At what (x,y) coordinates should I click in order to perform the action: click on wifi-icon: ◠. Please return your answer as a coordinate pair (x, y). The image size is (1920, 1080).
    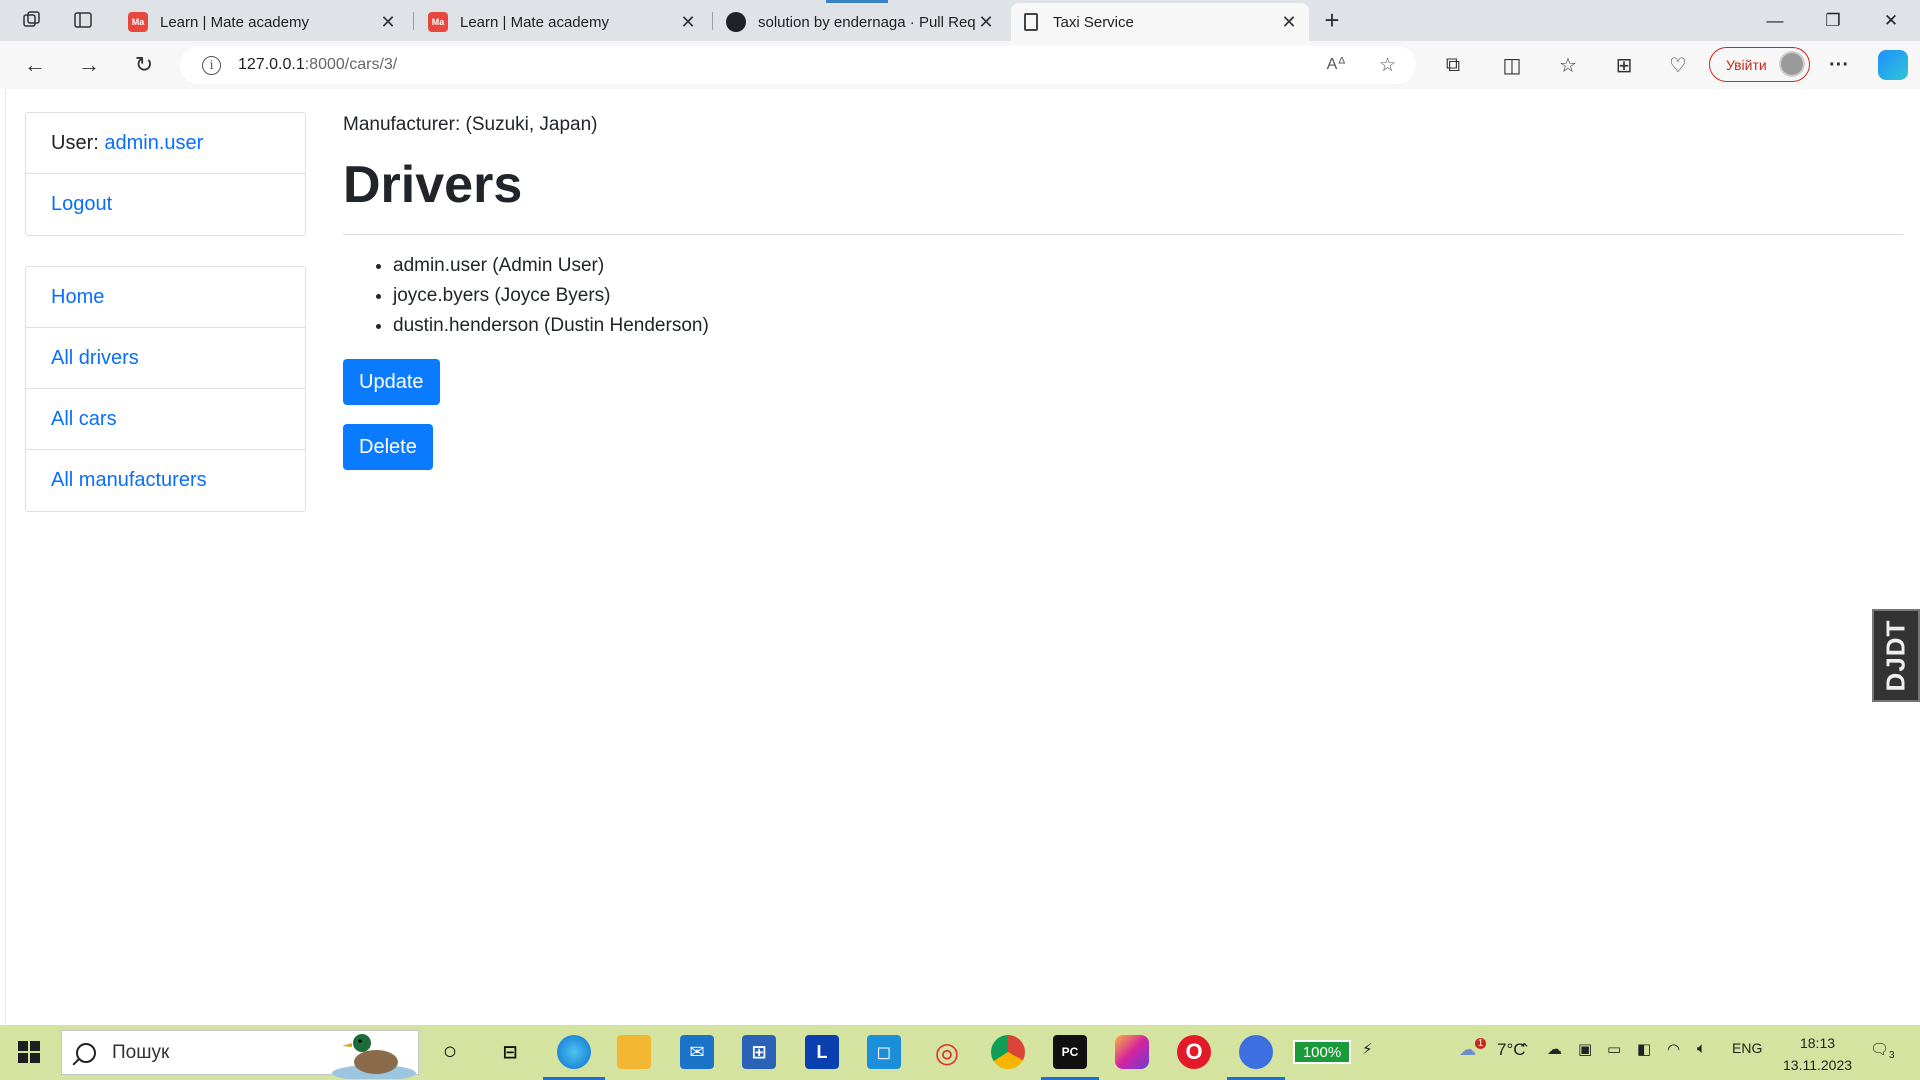
    Looking at the image, I should click on (1673, 1049).